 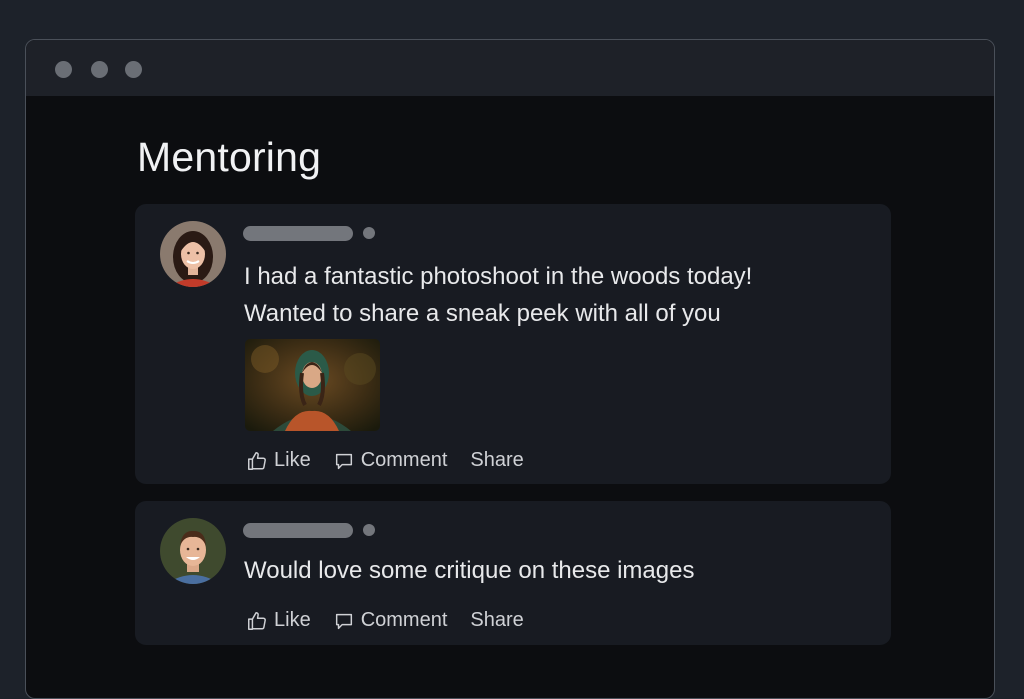 What do you see at coordinates (469, 570) in the screenshot?
I see `post-text-line: Would love some critique on these images` at bounding box center [469, 570].